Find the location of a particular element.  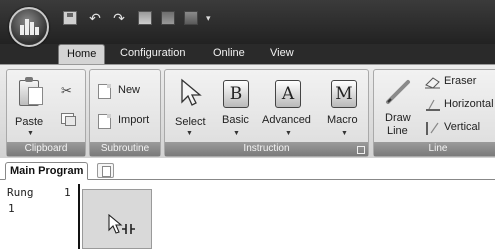

app-logo-icon is located at coordinates (29, 27).